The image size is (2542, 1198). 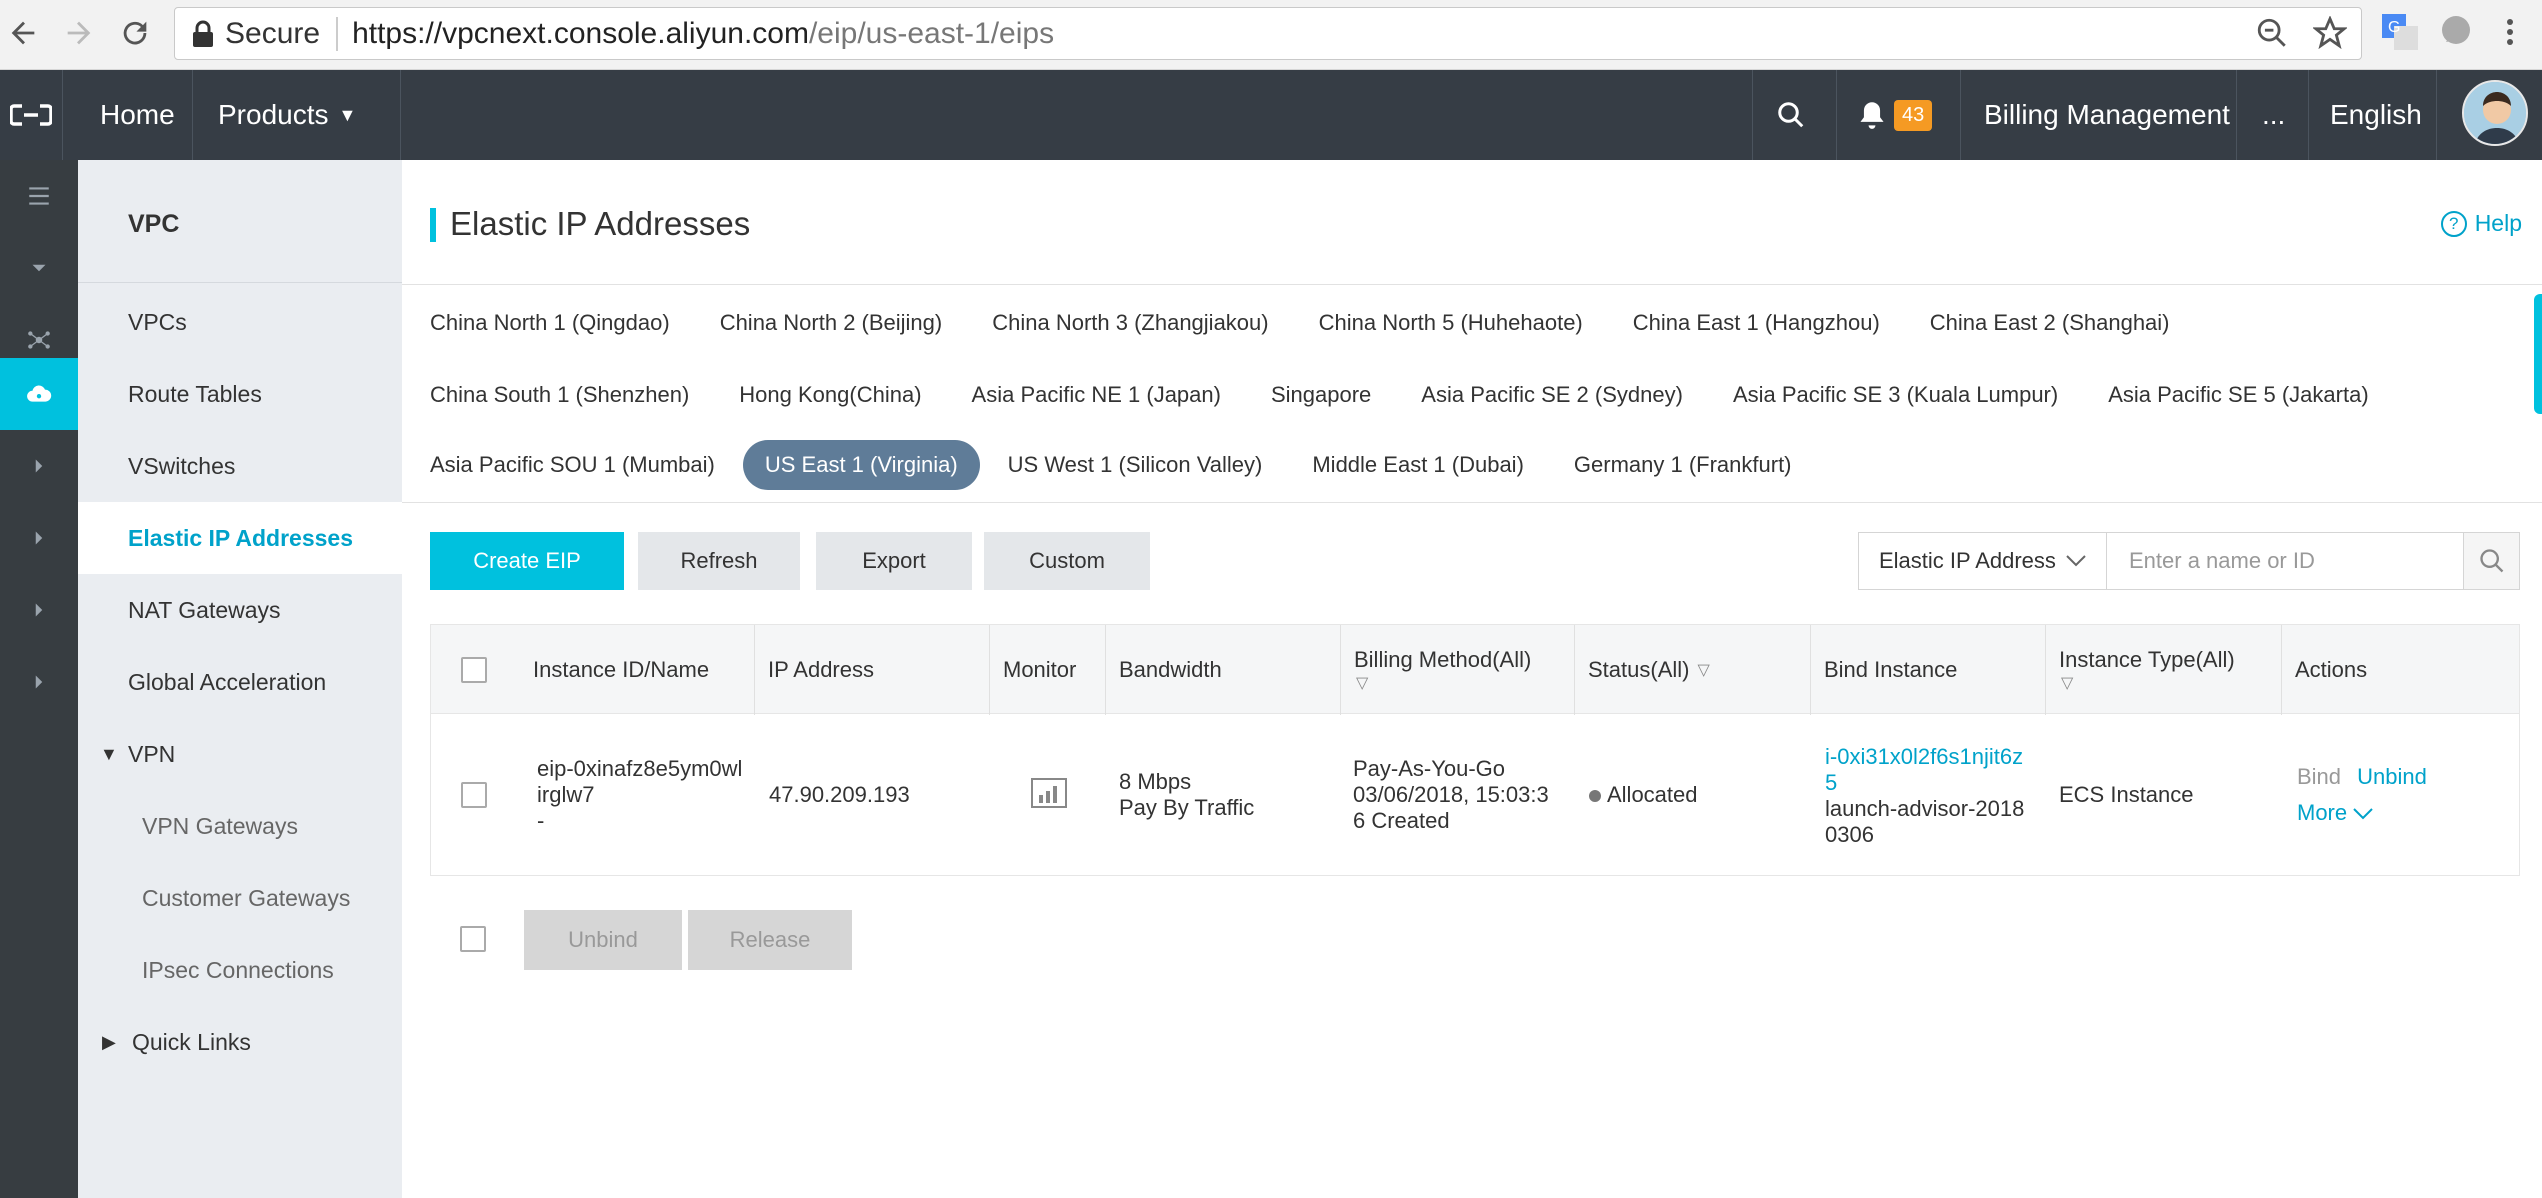 I want to click on aliyun-logo-icon, so click(x=31, y=115).